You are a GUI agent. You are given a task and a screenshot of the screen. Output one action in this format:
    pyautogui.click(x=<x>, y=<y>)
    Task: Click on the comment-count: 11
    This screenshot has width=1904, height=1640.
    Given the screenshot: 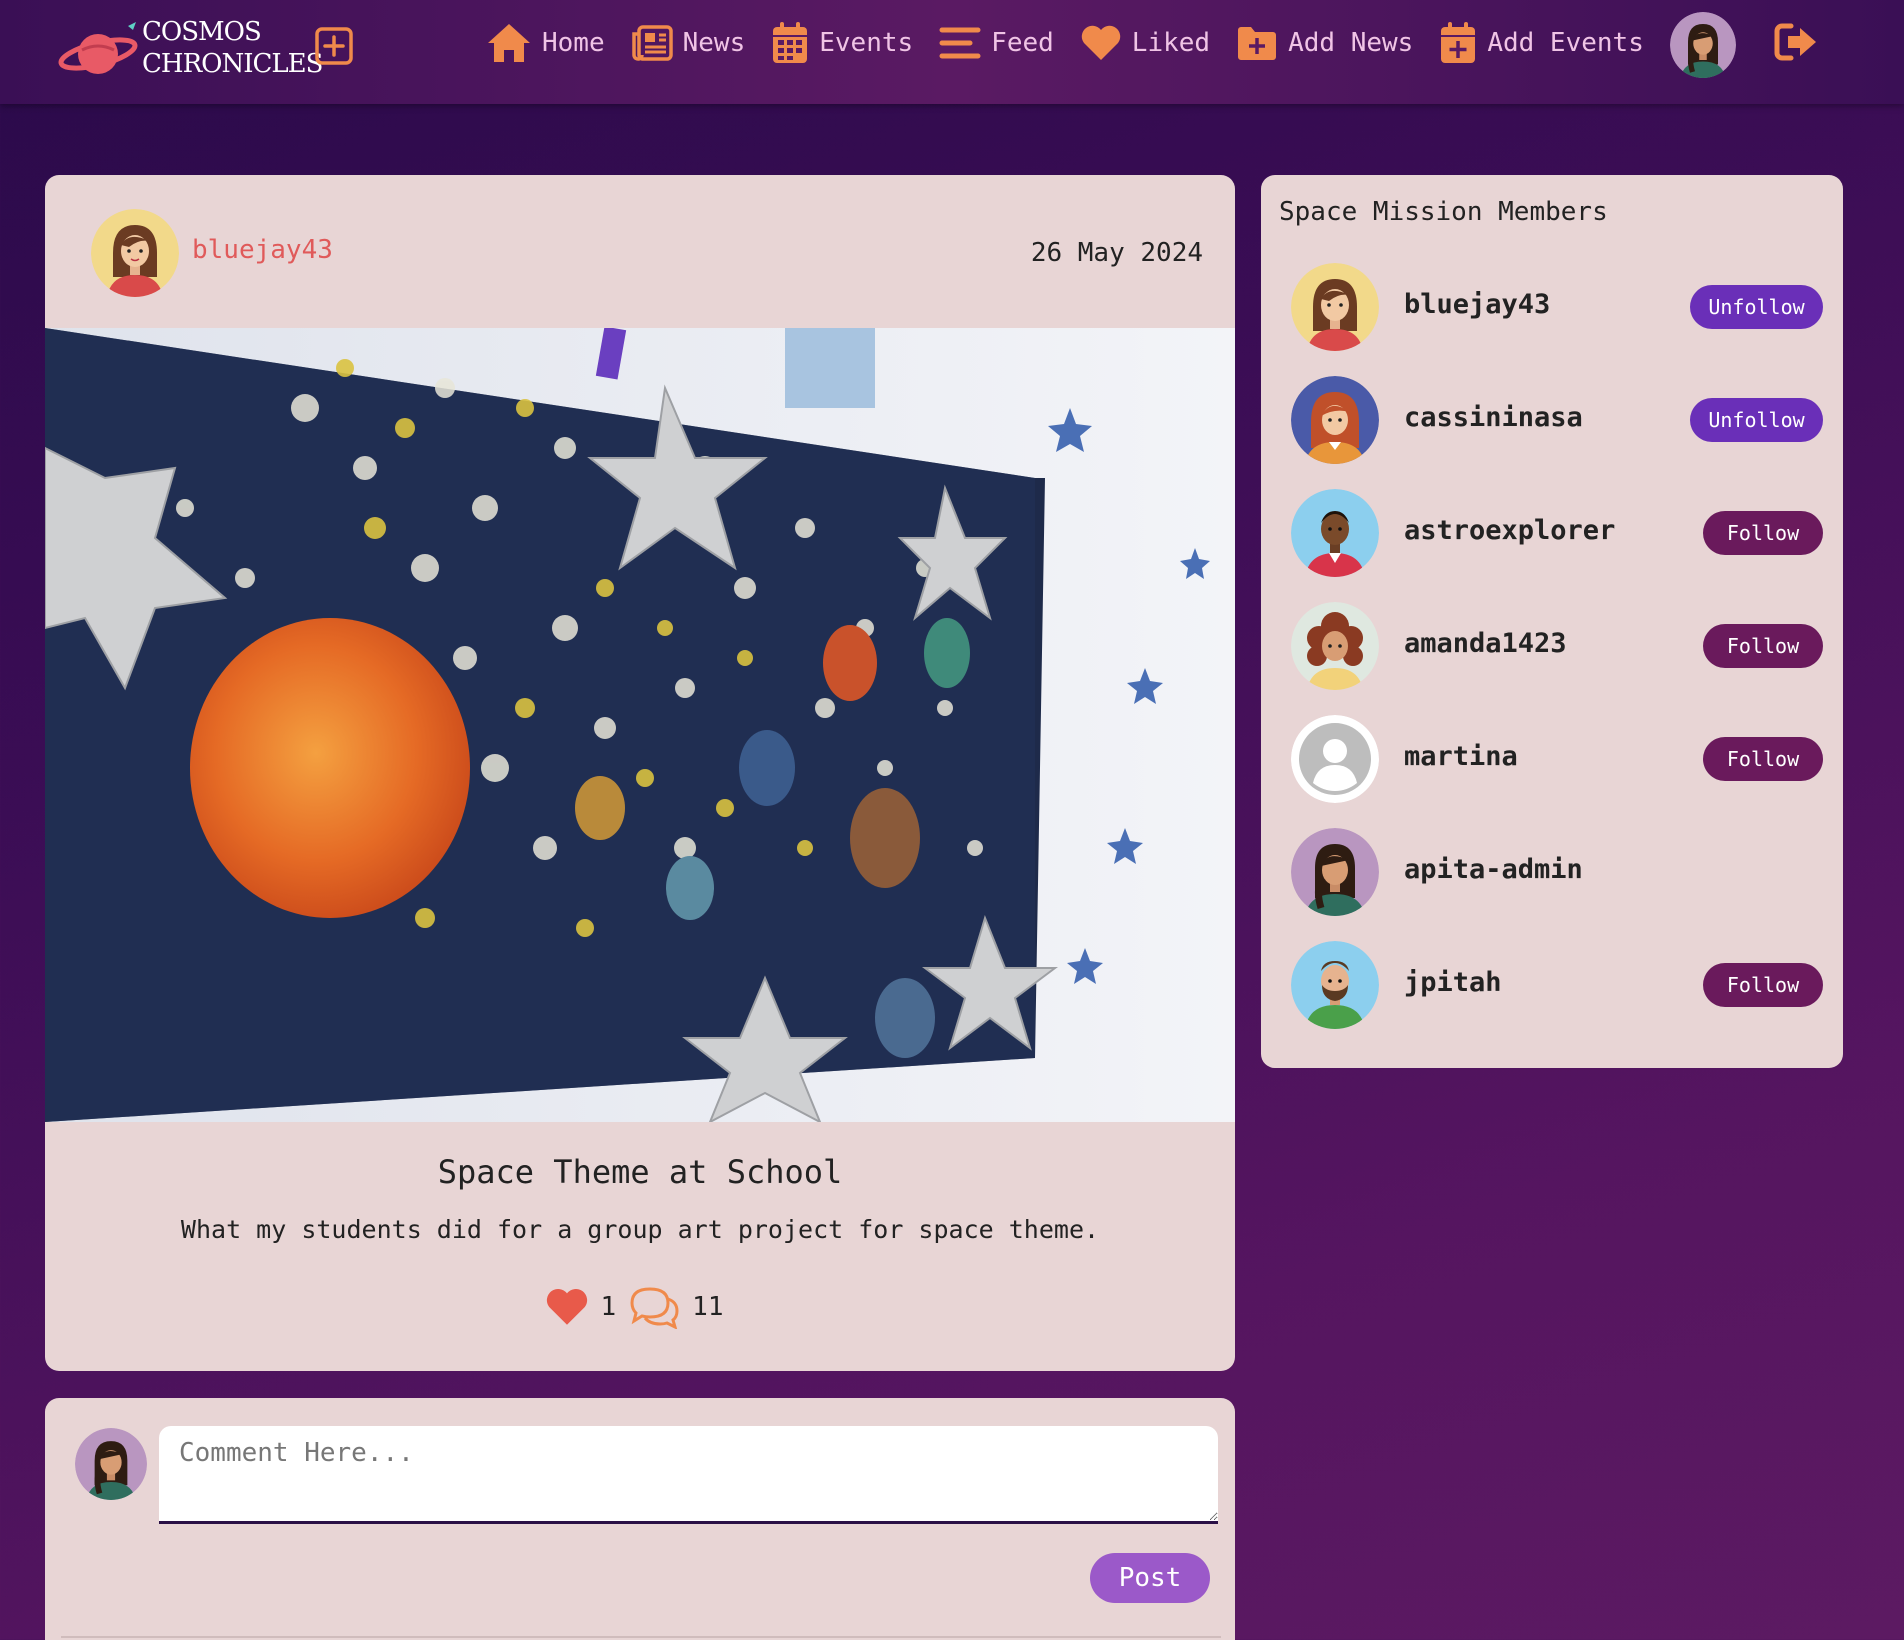 What is the action you would take?
    pyautogui.click(x=708, y=1307)
    